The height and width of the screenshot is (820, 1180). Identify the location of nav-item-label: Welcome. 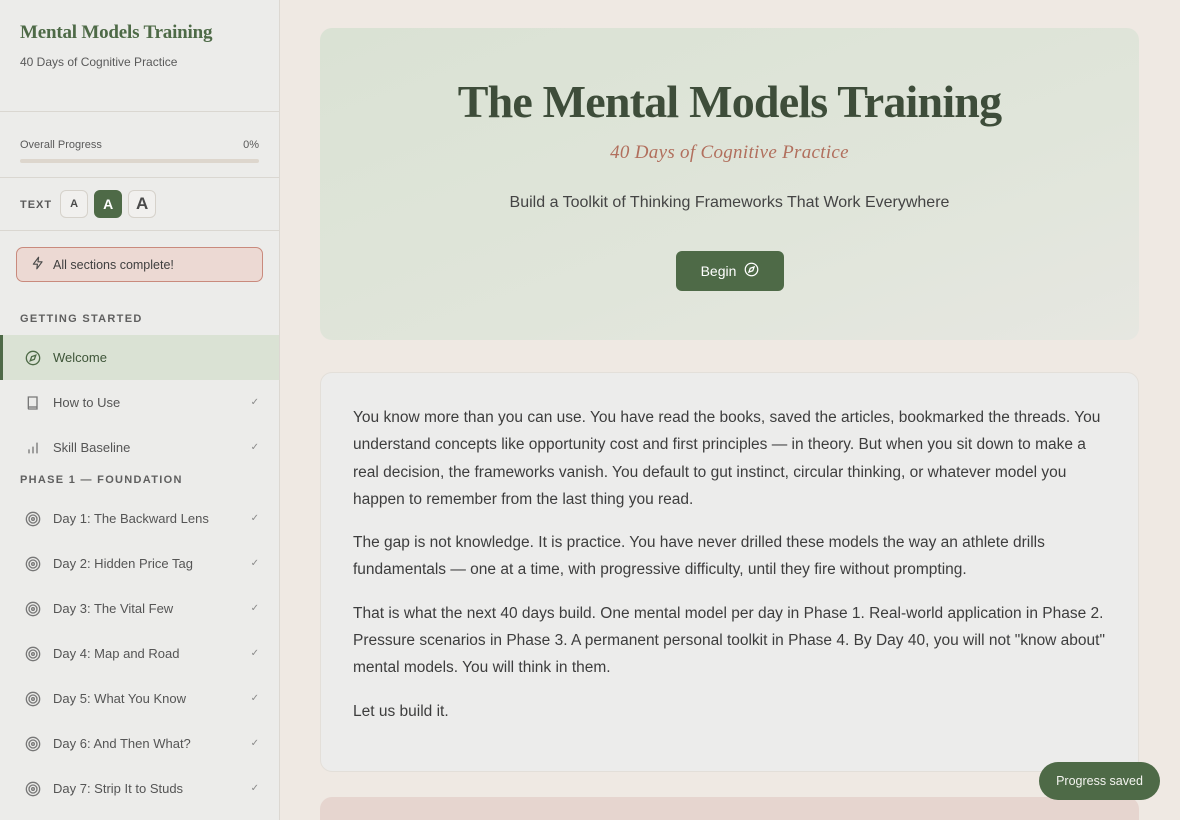
(80, 357).